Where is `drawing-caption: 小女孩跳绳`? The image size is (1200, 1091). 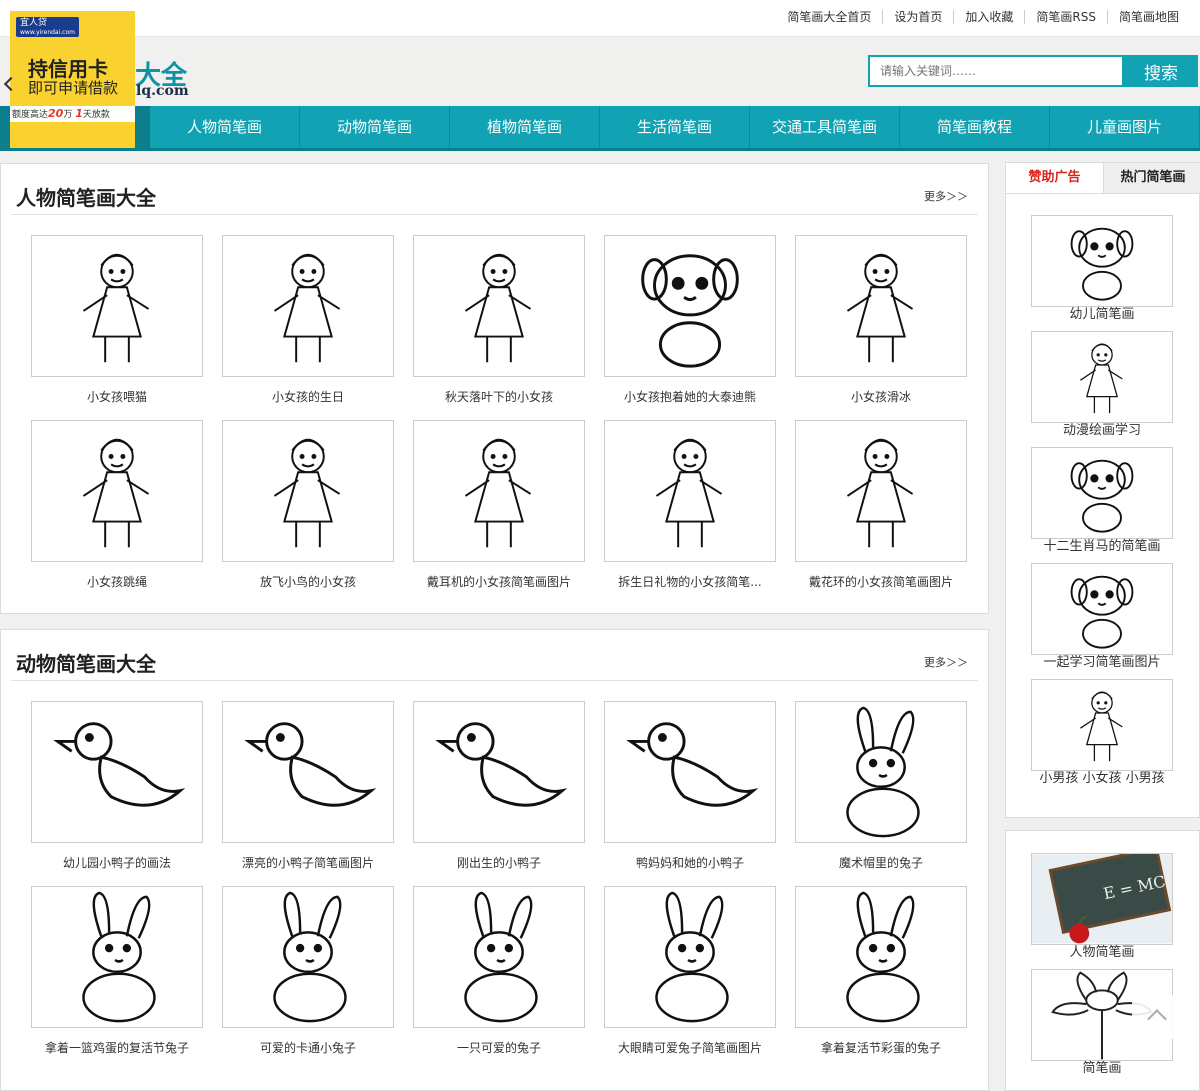
drawing-caption: 小女孩跳绳 is located at coordinates (117, 581).